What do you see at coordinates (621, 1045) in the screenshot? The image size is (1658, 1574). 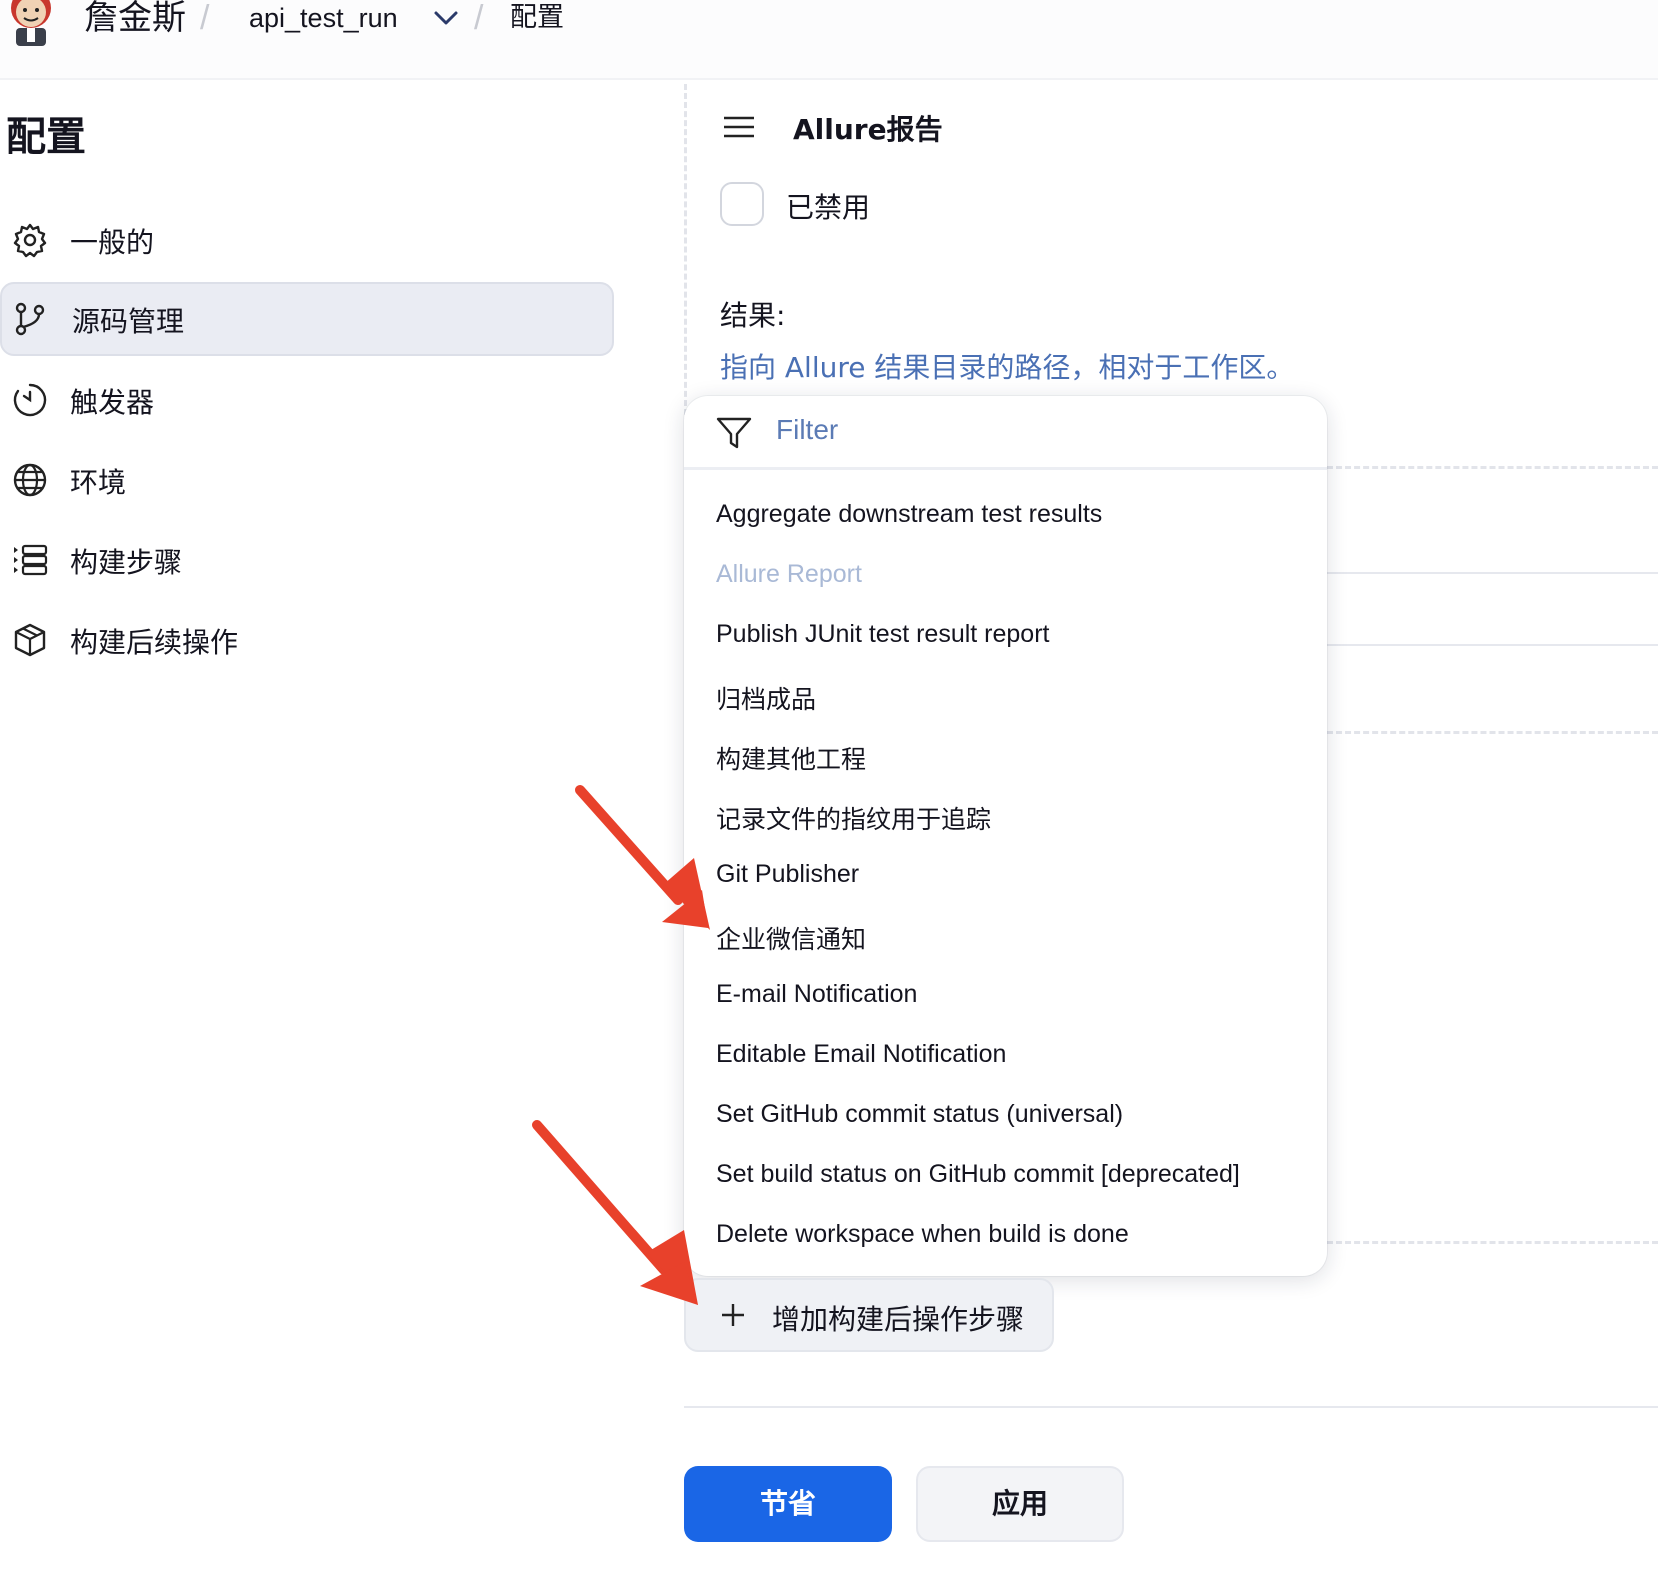 I see `annotation-arrows` at bounding box center [621, 1045].